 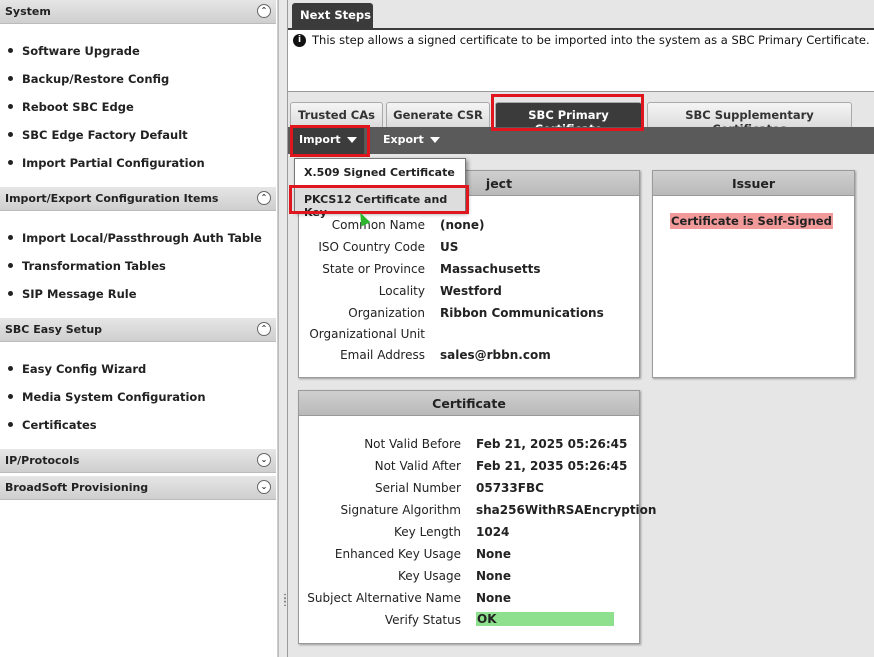 What do you see at coordinates (382, 355) in the screenshot?
I see `field-label: Email Address` at bounding box center [382, 355].